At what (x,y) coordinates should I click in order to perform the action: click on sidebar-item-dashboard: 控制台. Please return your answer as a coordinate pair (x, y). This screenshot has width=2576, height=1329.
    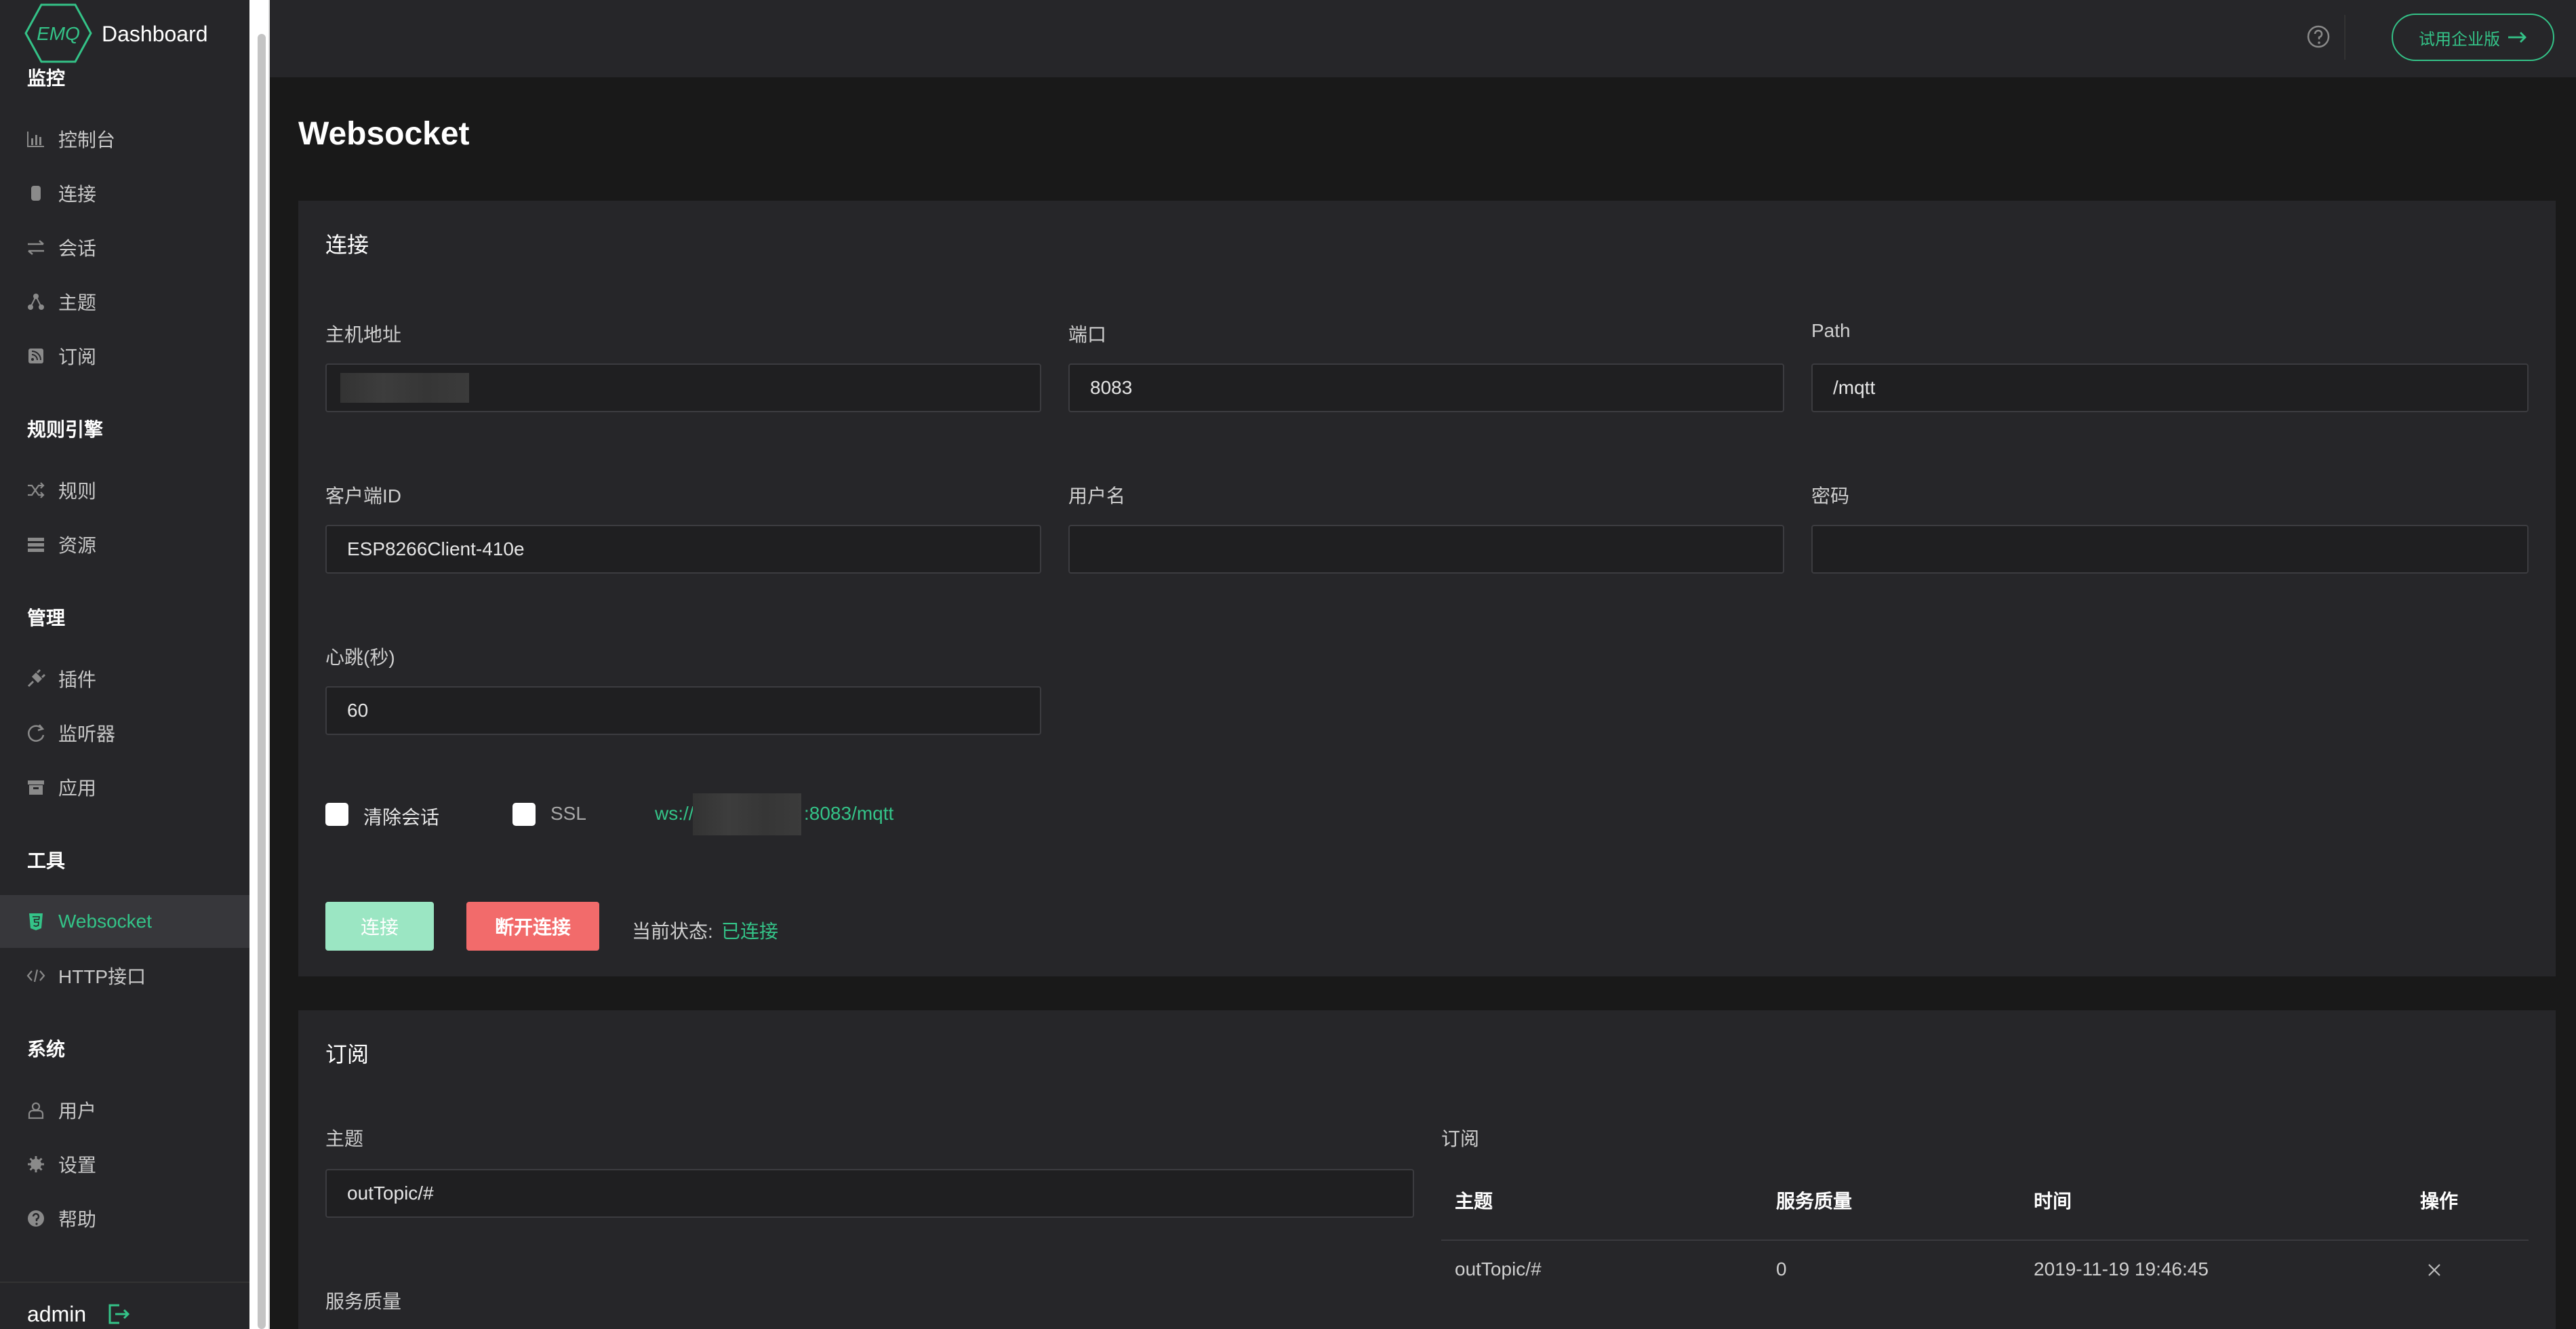
    Looking at the image, I should click on (124, 139).